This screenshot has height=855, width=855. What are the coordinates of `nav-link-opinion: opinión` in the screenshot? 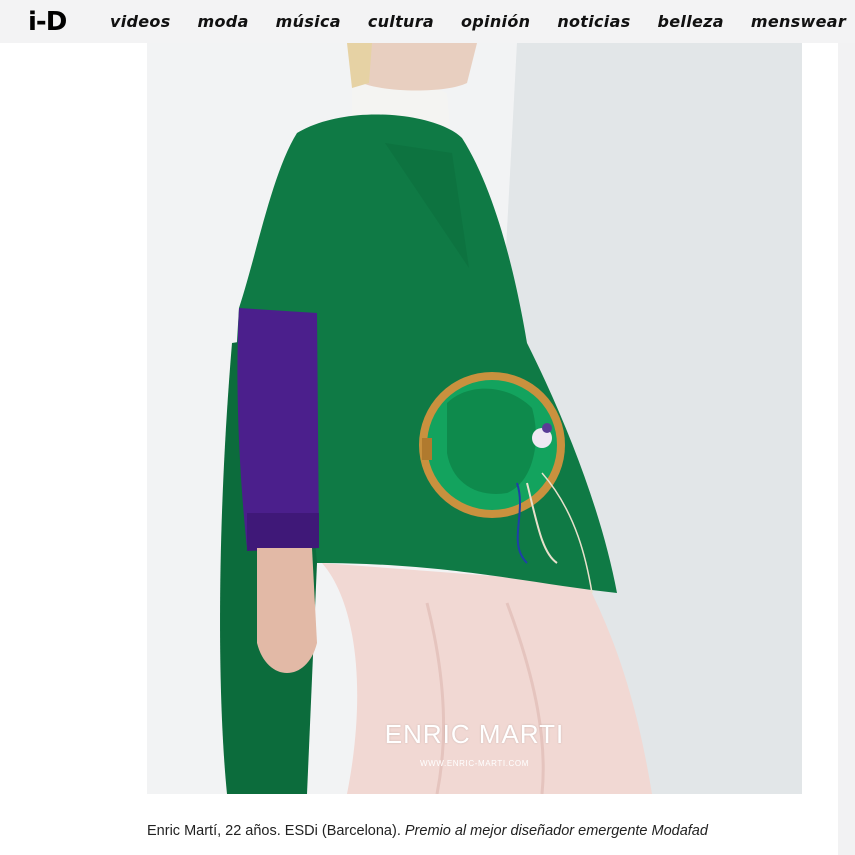 It's located at (495, 21).